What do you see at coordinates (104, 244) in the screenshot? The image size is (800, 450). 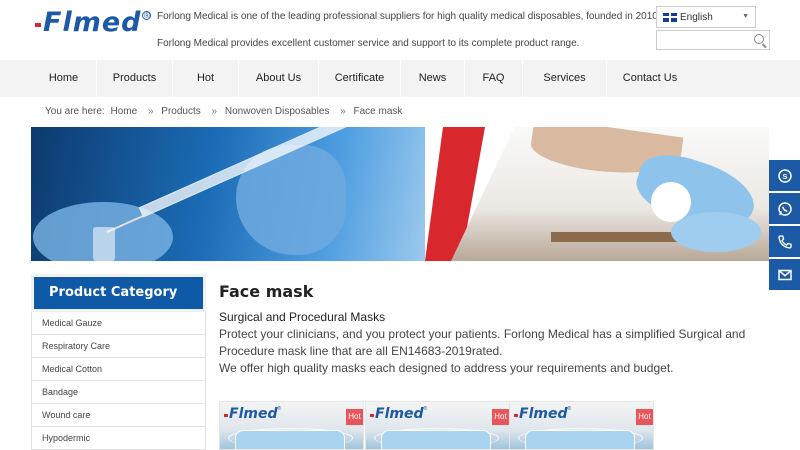 I see `vial-shape` at bounding box center [104, 244].